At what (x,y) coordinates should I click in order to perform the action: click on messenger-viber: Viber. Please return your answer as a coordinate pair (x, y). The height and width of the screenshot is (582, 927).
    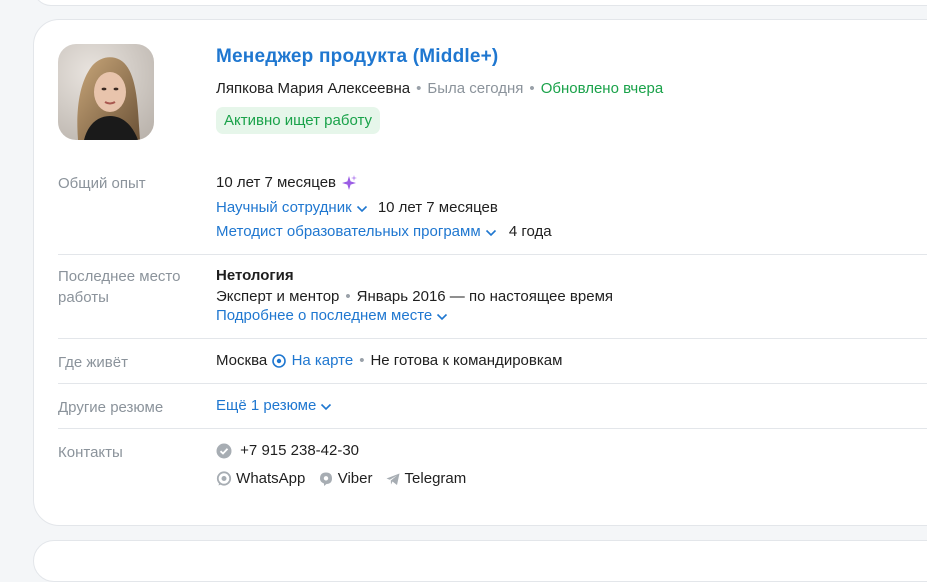
    Looking at the image, I should click on (347, 478).